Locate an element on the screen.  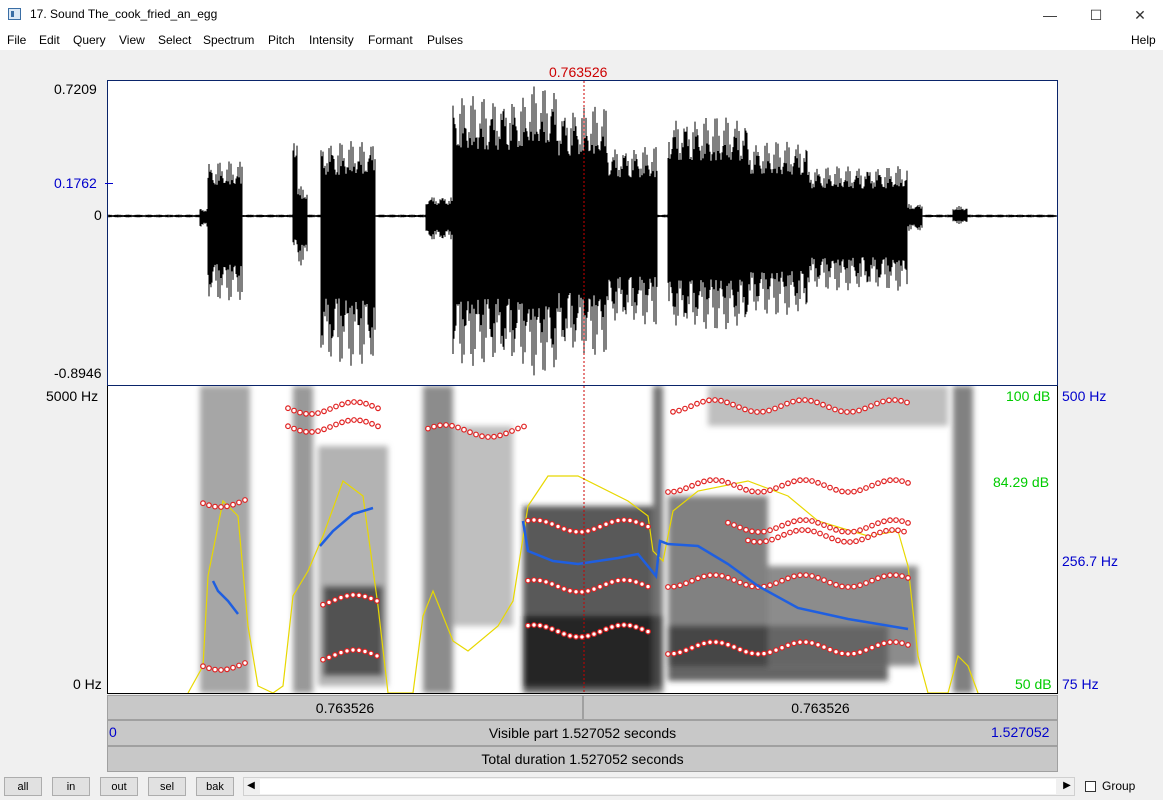
zoom-back-button: bak is located at coordinates (215, 786).